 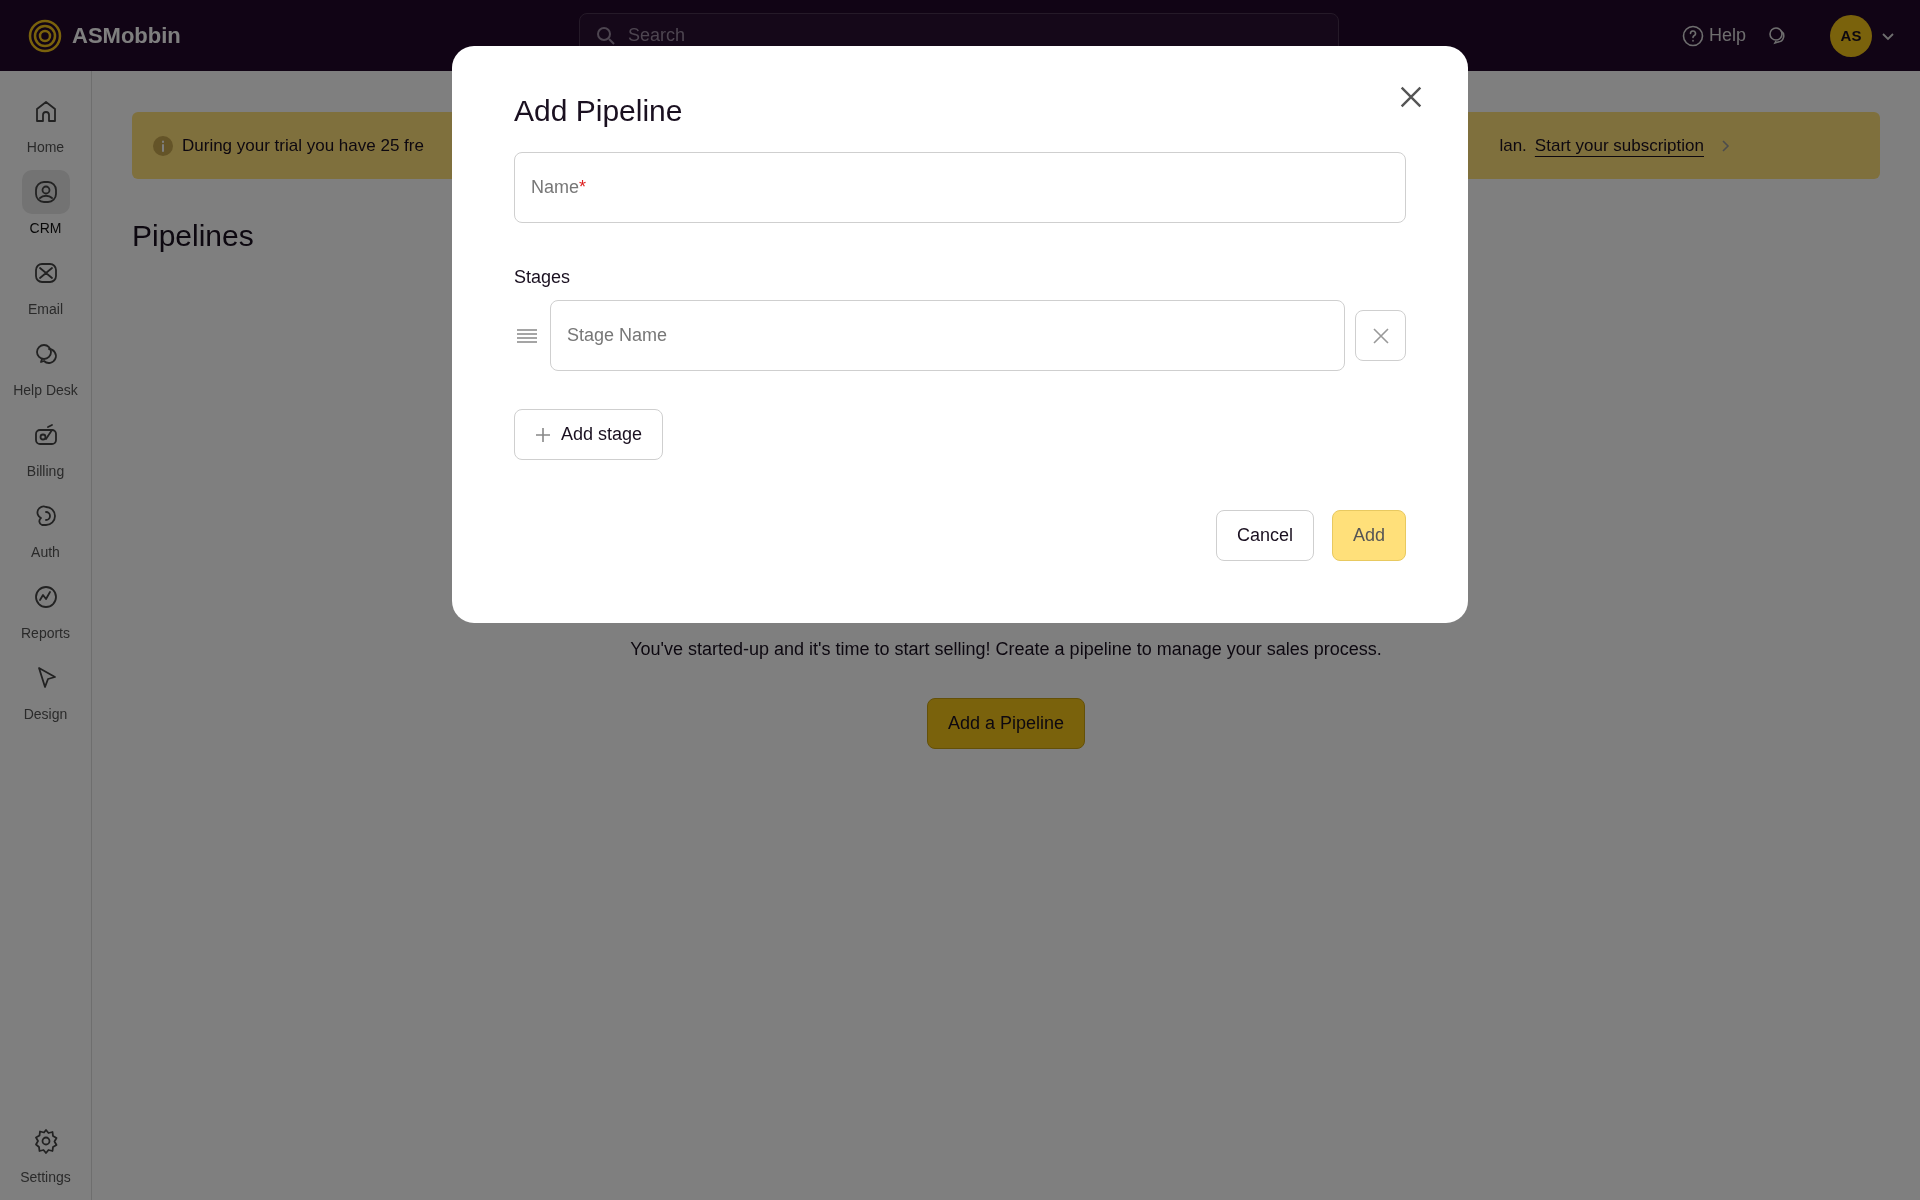 What do you see at coordinates (45, 615) in the screenshot?
I see `sidebar-item: Reports` at bounding box center [45, 615].